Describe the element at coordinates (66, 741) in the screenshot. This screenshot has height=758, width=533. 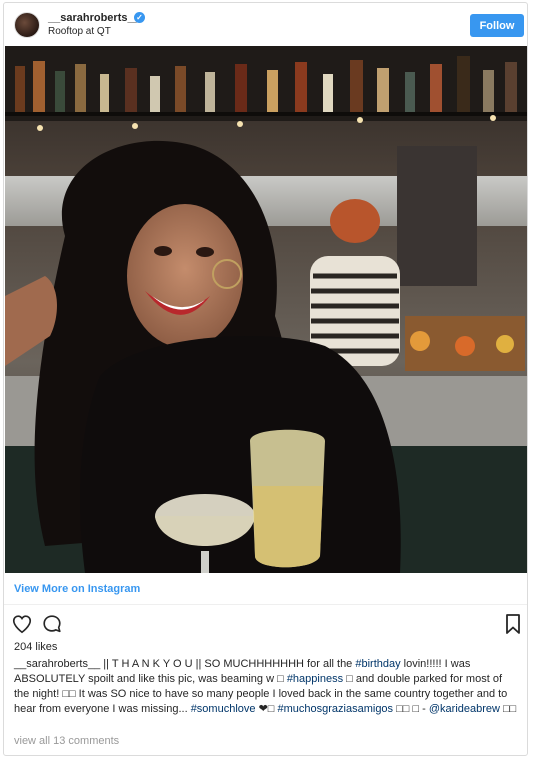
I see `view-comments-link: view all 13 comments` at that location.